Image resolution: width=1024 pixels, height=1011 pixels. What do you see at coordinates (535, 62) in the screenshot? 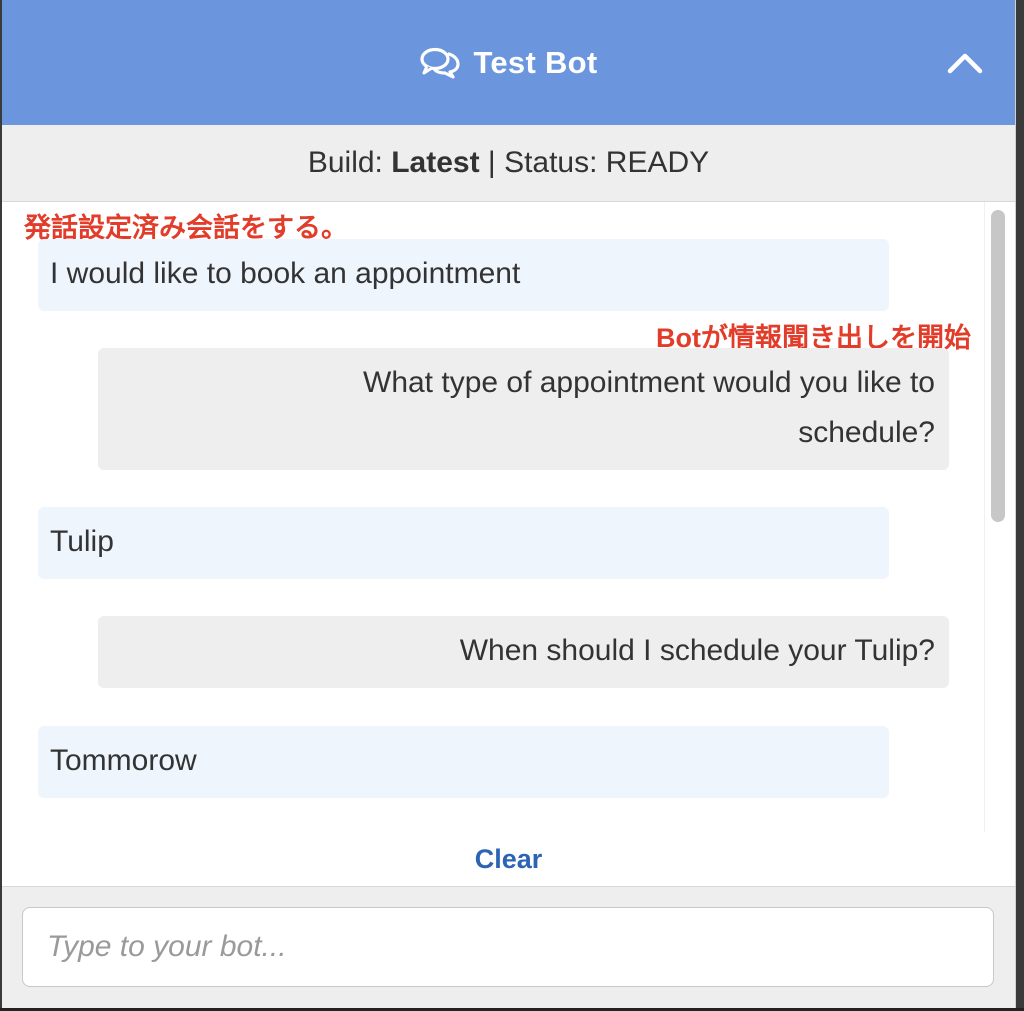
I see `header-title: Test Bot` at bounding box center [535, 62].